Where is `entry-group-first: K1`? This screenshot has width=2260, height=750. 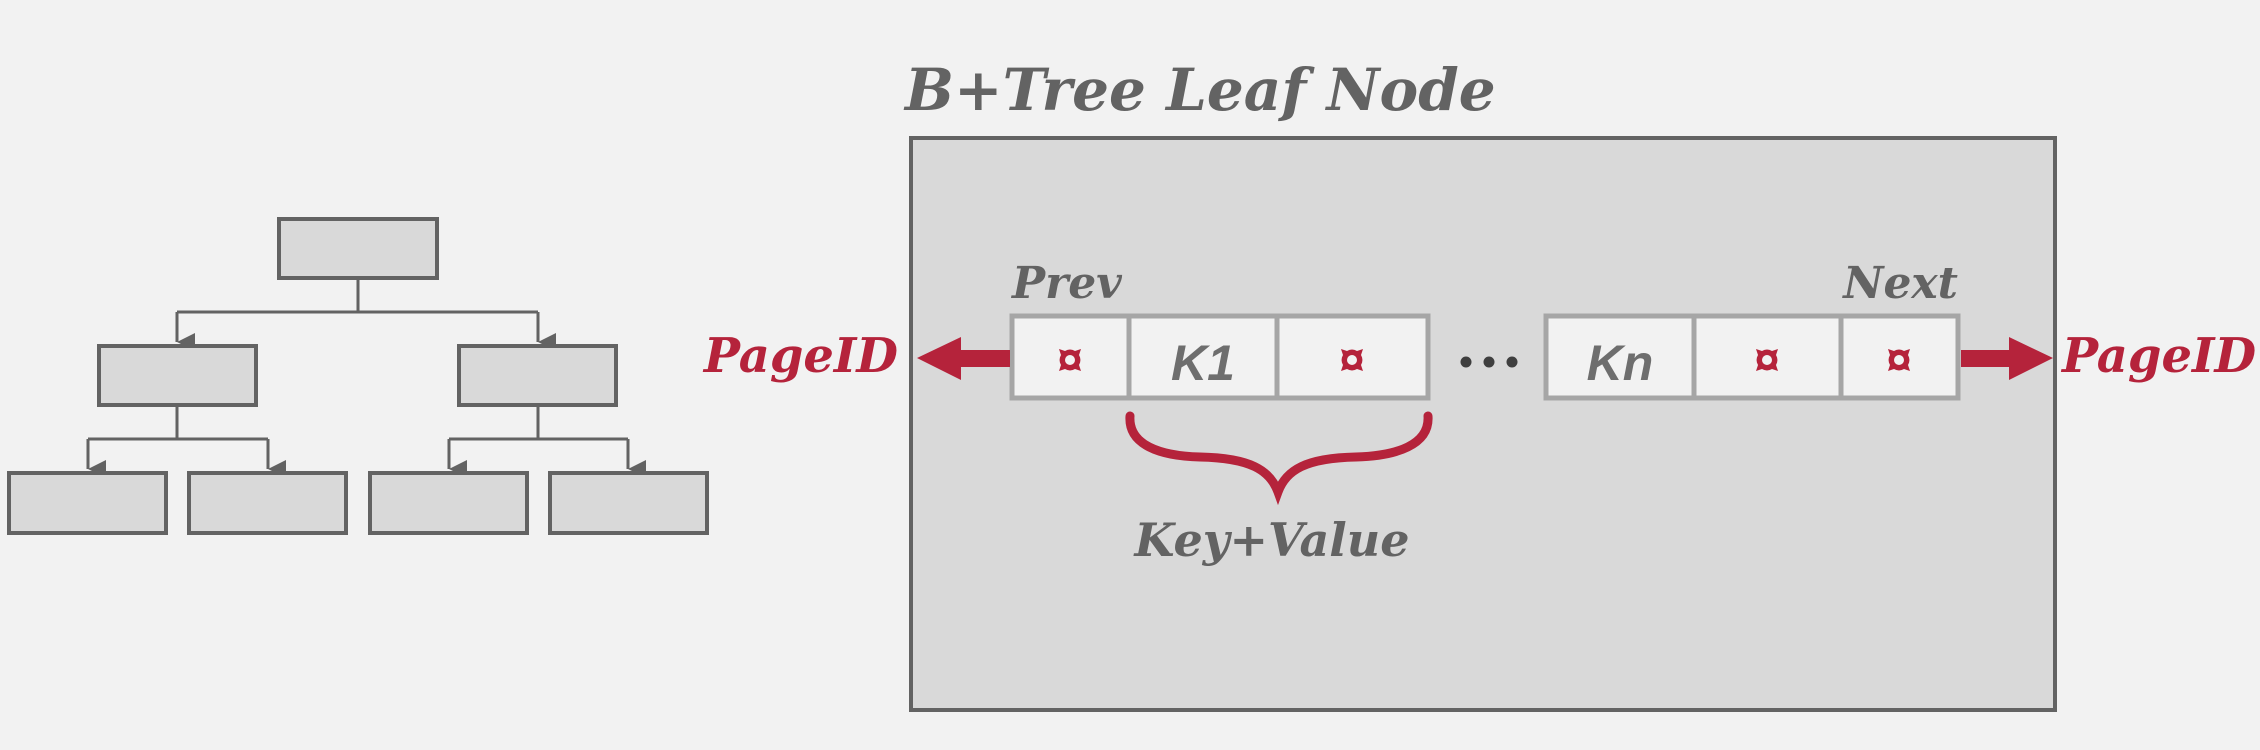 entry-group-first: K1 is located at coordinates (1220, 357).